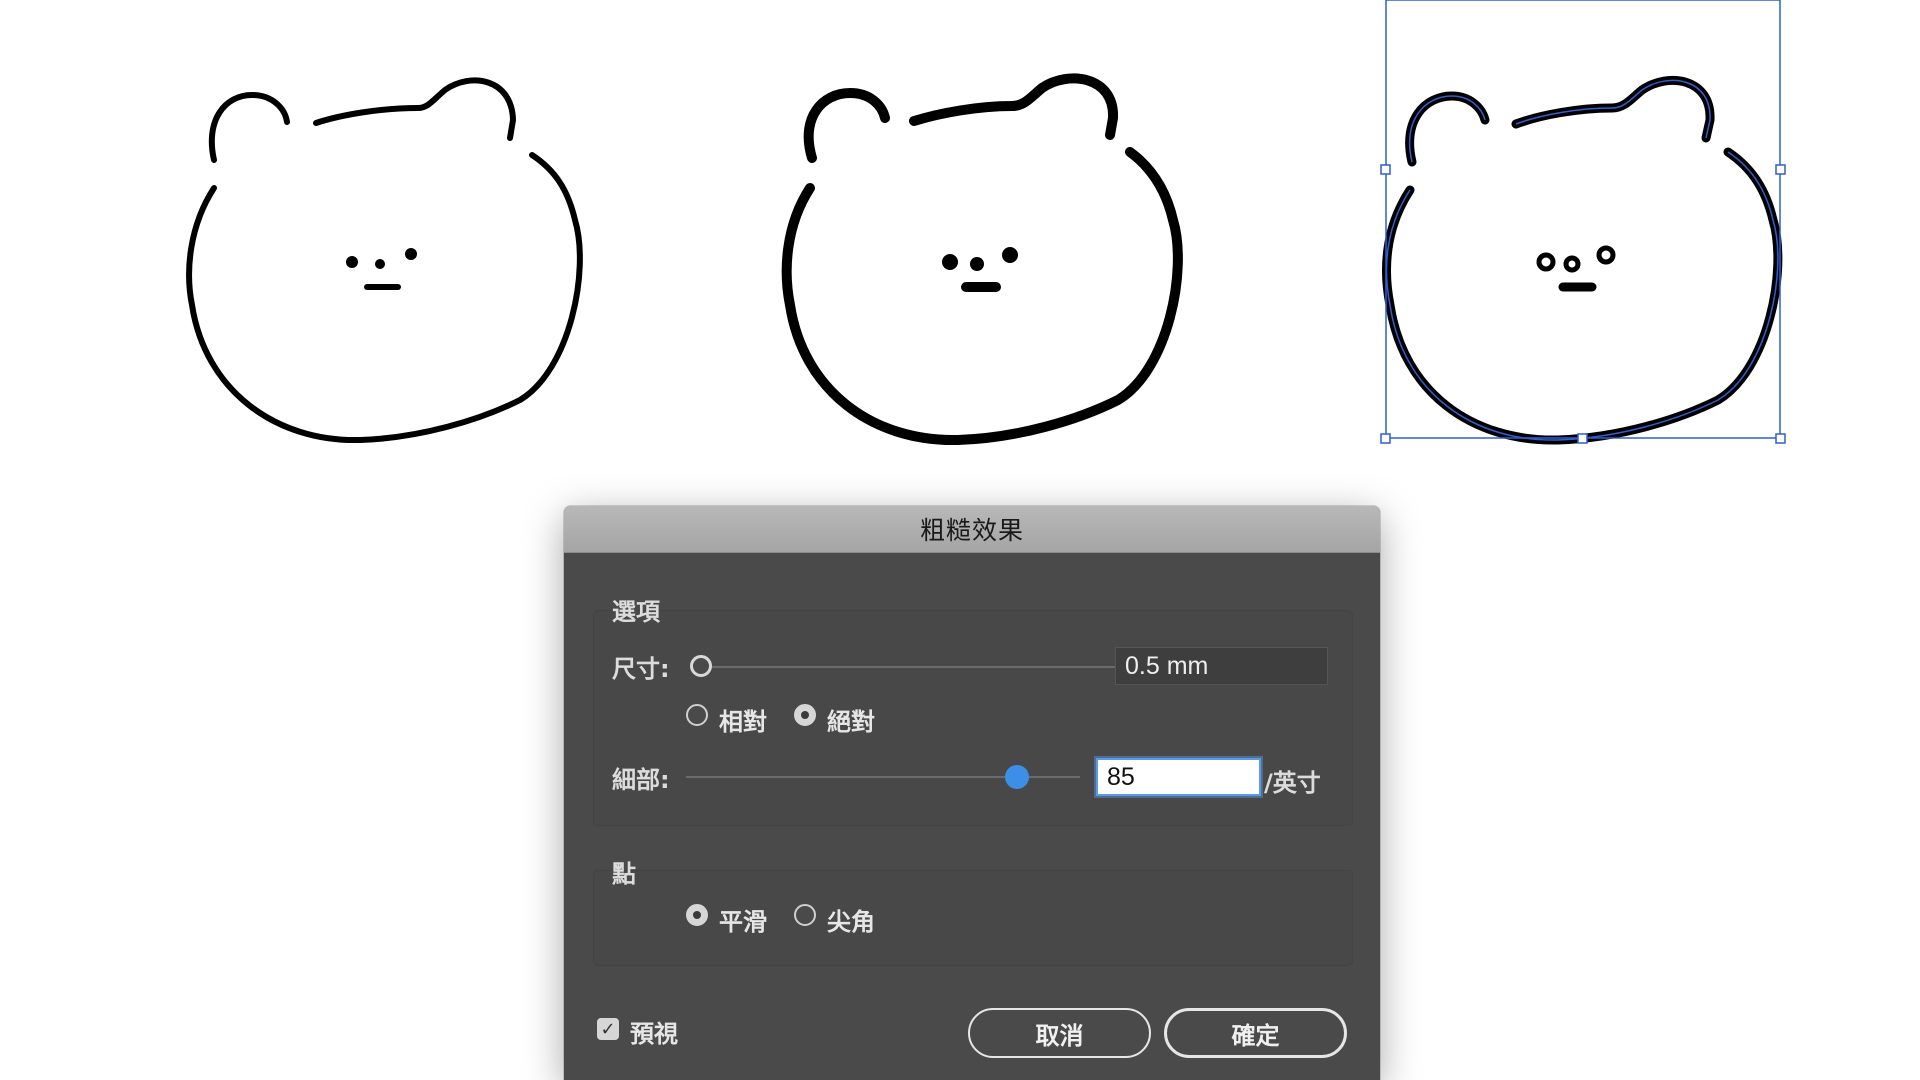 Image resolution: width=1920 pixels, height=1080 pixels. I want to click on cancel-button: 取消, so click(1059, 1033).